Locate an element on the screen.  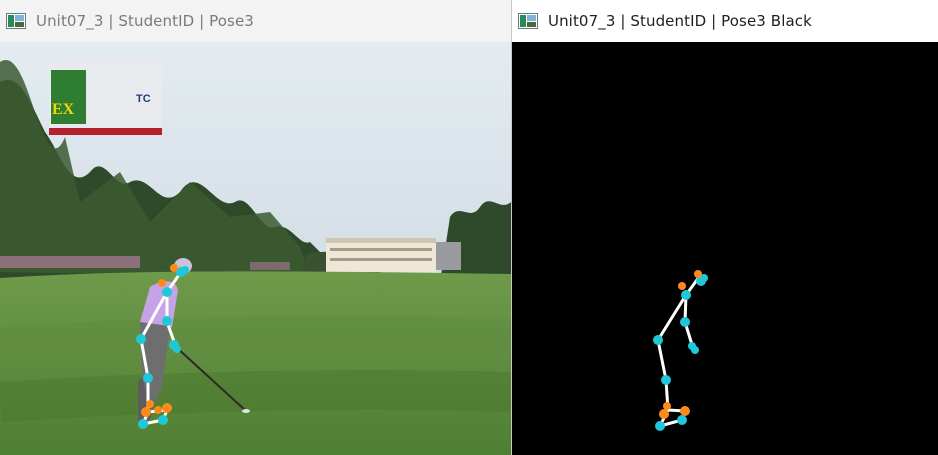
window-title: Unit07_3 | StudentID | Pose3 is located at coordinates (145, 21).